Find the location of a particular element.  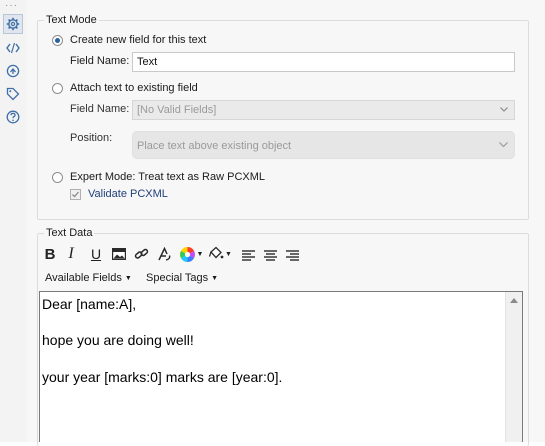

align-left-button is located at coordinates (248, 255).